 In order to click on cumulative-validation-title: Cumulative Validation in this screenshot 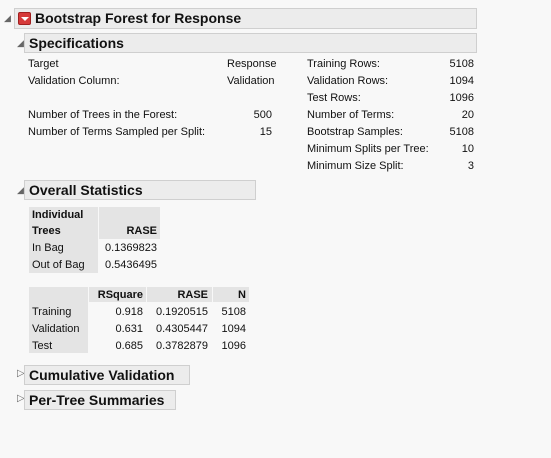, I will do `click(102, 375)`.